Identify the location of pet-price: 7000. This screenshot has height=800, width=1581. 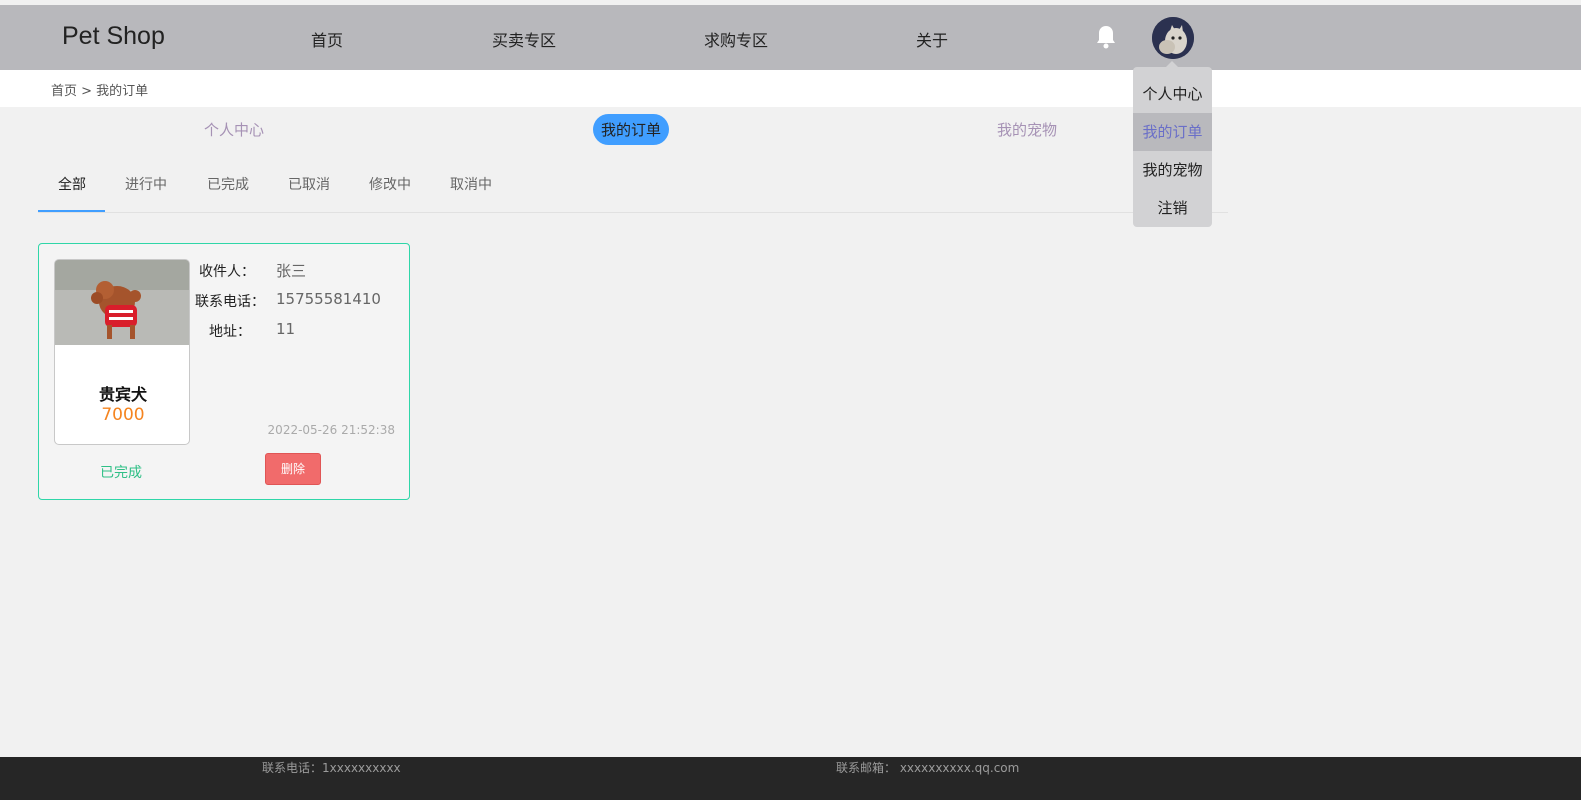
(123, 415).